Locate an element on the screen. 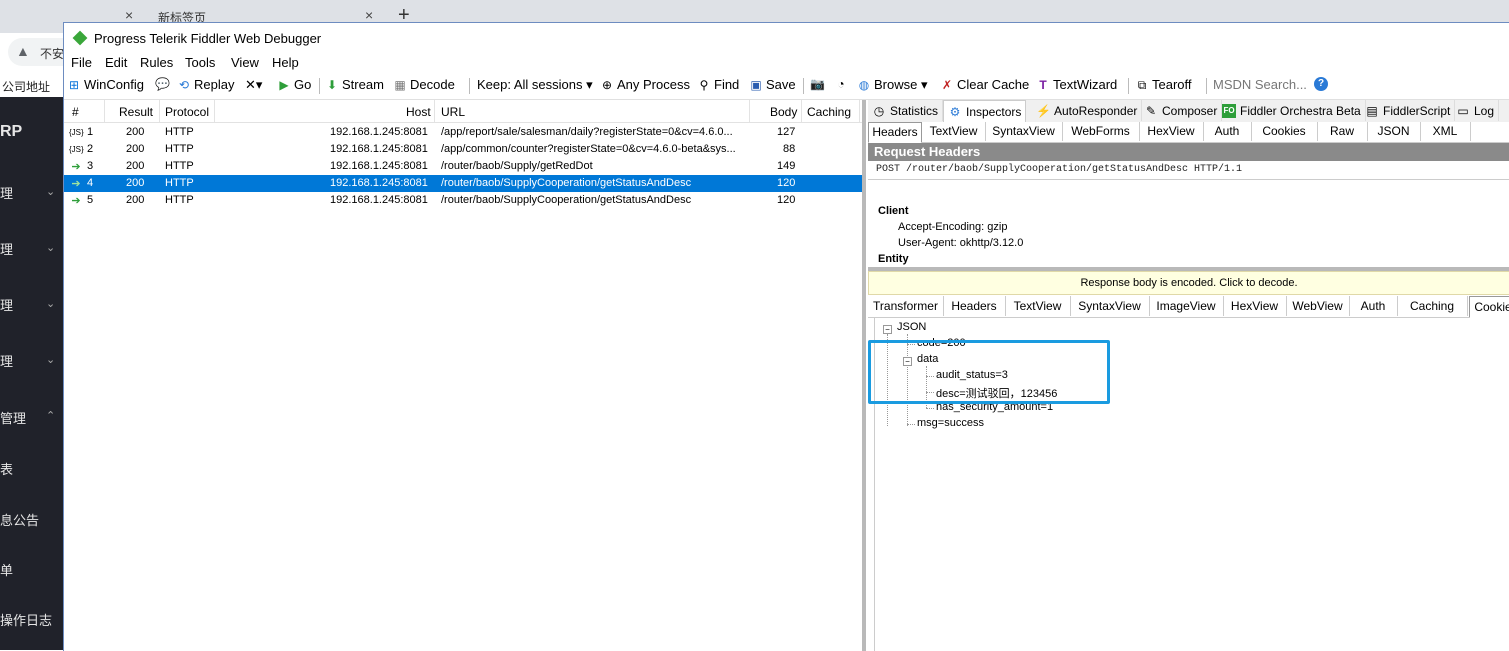  collapse-icon: − is located at coordinates (887, 329).